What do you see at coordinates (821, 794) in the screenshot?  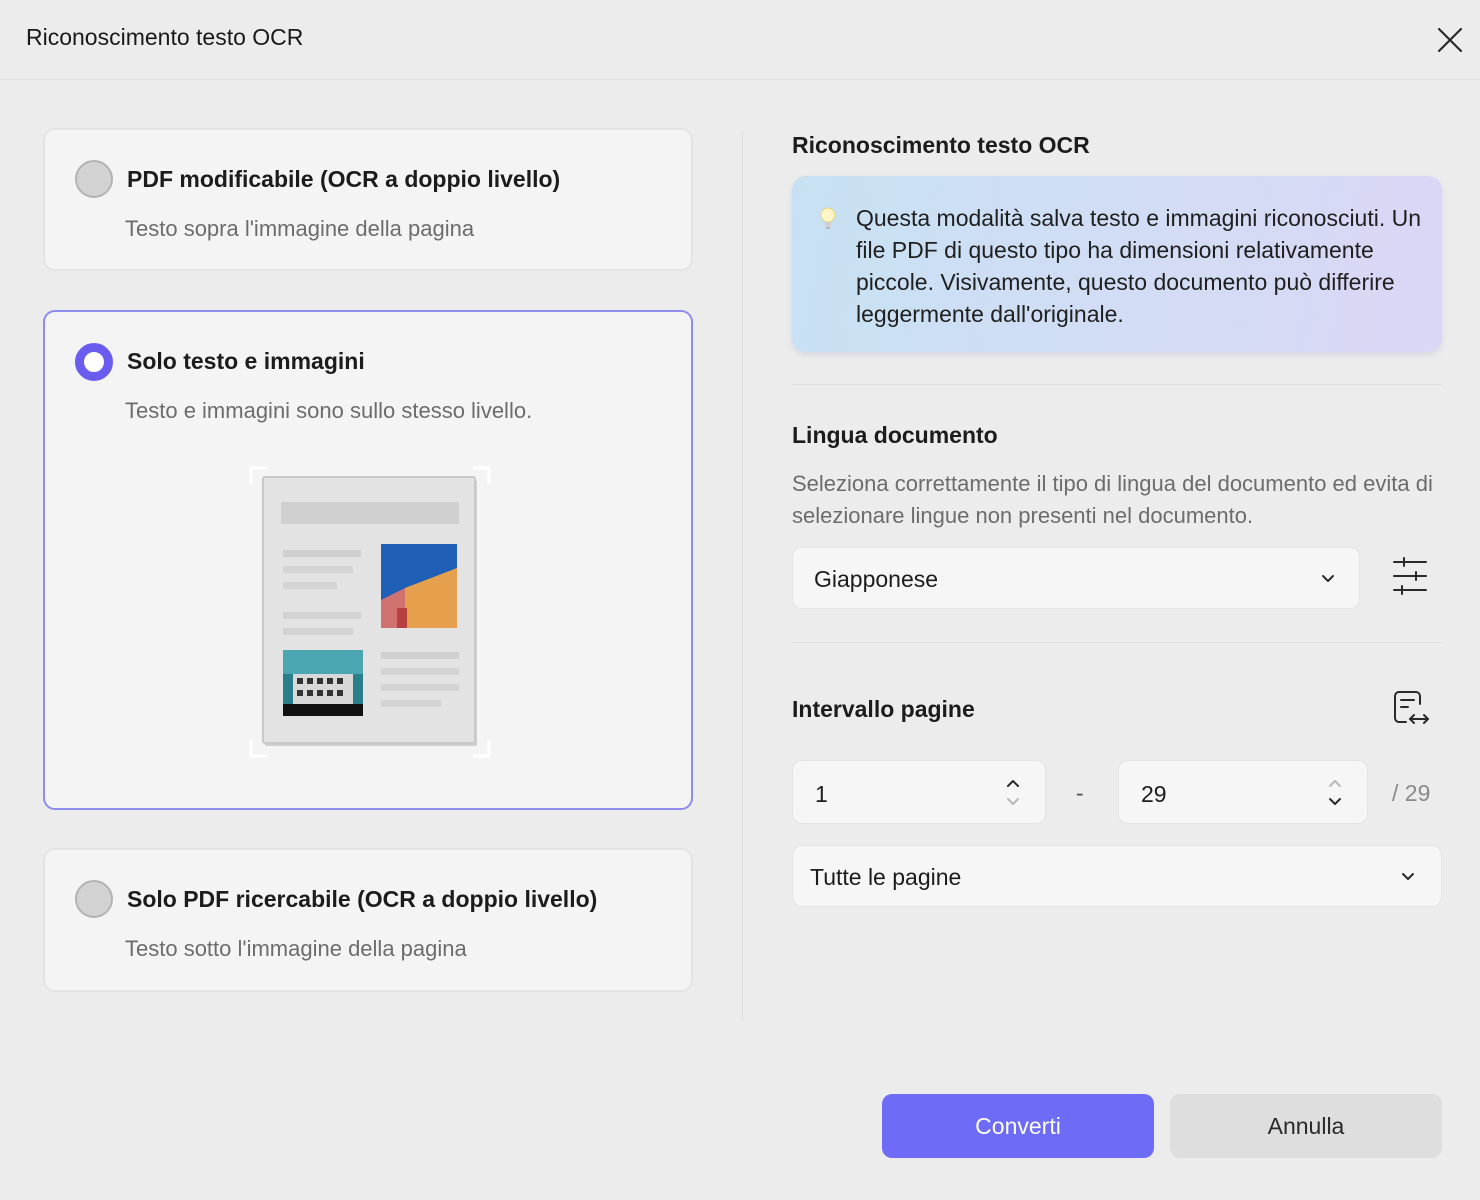 I see `page-from-value: 1` at bounding box center [821, 794].